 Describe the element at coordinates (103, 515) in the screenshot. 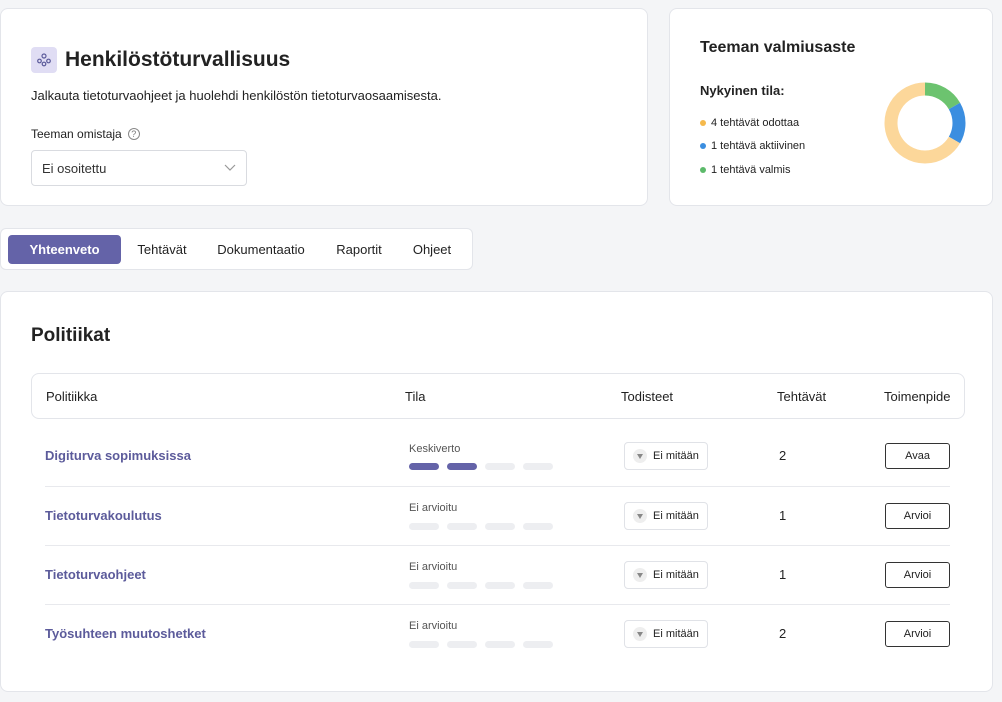

I see `policy-name-link: Tietoturvakoulutus` at that location.